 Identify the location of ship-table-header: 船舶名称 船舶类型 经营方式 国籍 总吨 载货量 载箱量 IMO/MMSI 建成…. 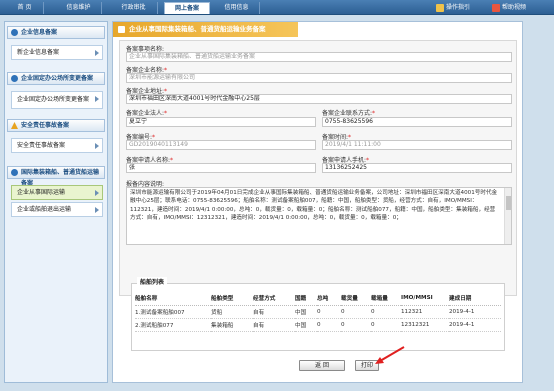
(318, 299).